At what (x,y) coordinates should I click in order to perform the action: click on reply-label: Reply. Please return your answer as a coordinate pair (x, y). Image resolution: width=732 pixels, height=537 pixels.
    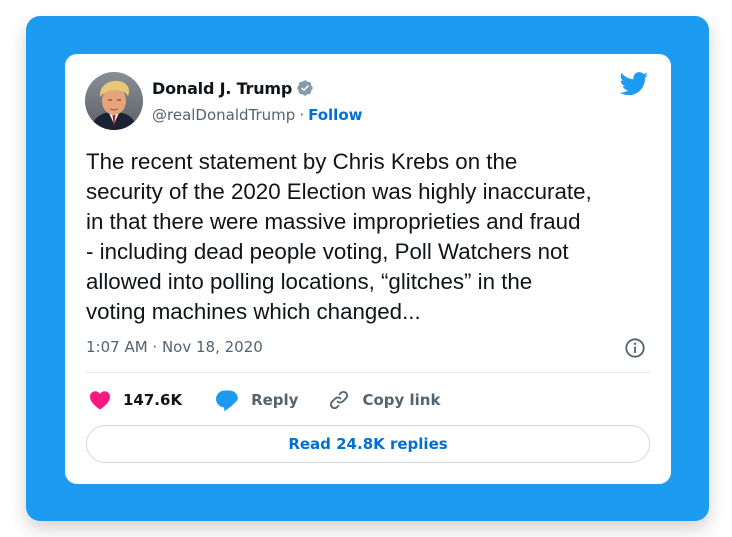
    Looking at the image, I should click on (275, 400).